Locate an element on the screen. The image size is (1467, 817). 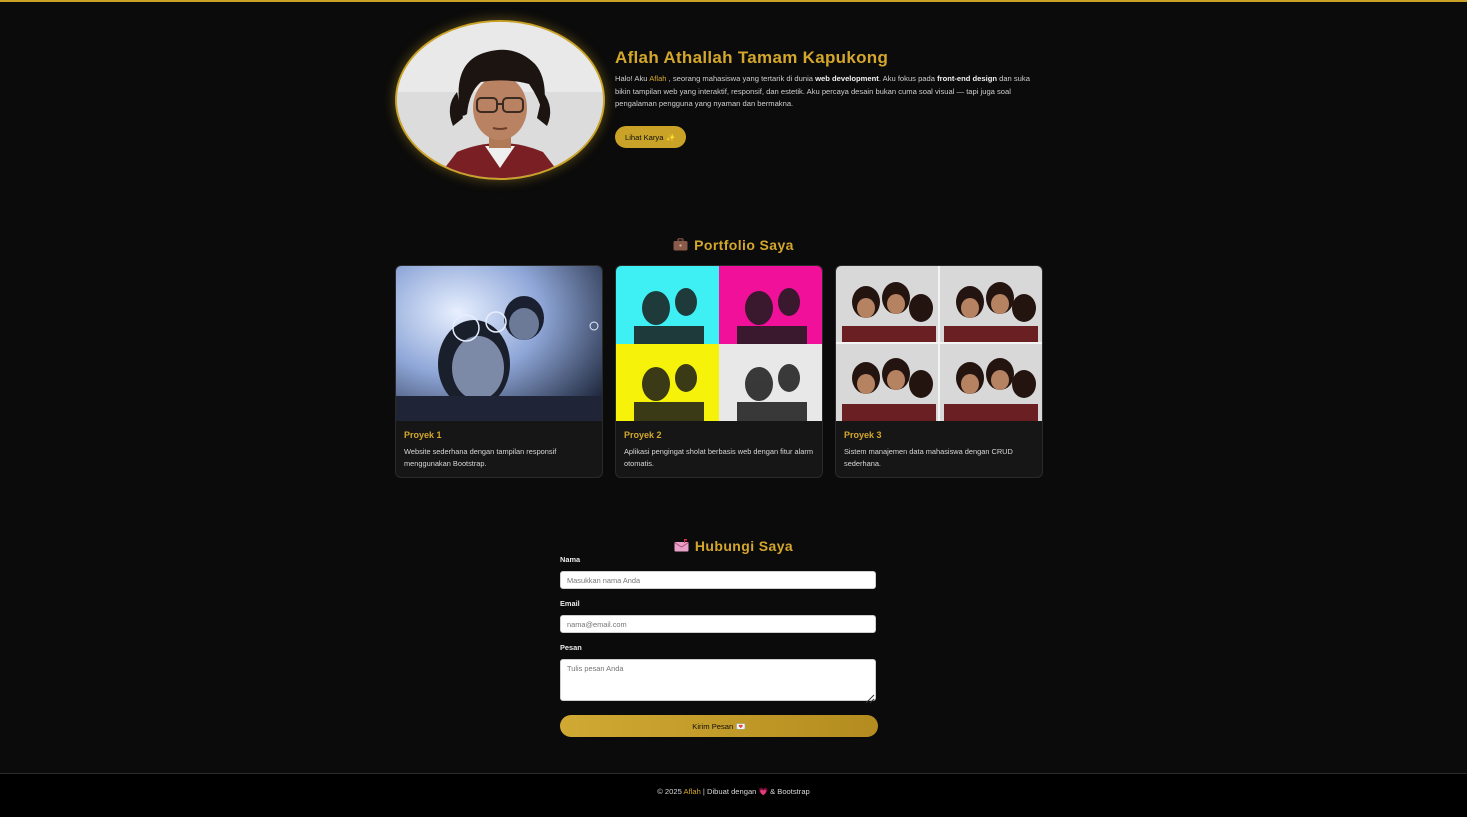
bio-text-part: . Aku fokus pada is located at coordinates (908, 78).